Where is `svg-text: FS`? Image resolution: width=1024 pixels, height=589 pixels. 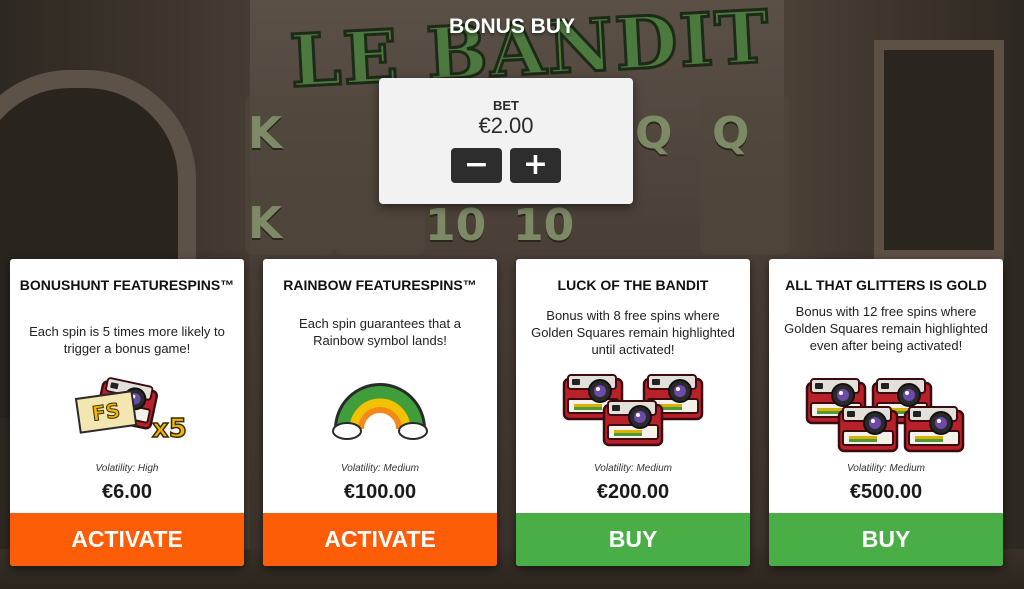
svg-text: FS is located at coordinates (106, 412).